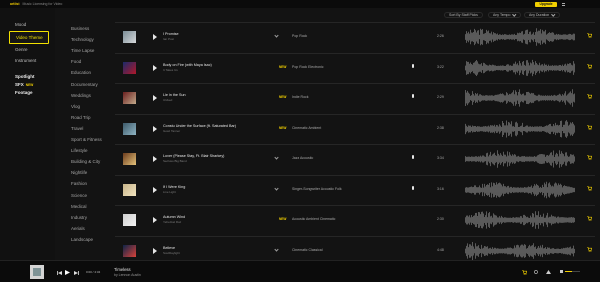 This screenshot has width=600, height=282. Describe the element at coordinates (167, 100) in the screenshot. I see `track-artist: Uldved` at that location.